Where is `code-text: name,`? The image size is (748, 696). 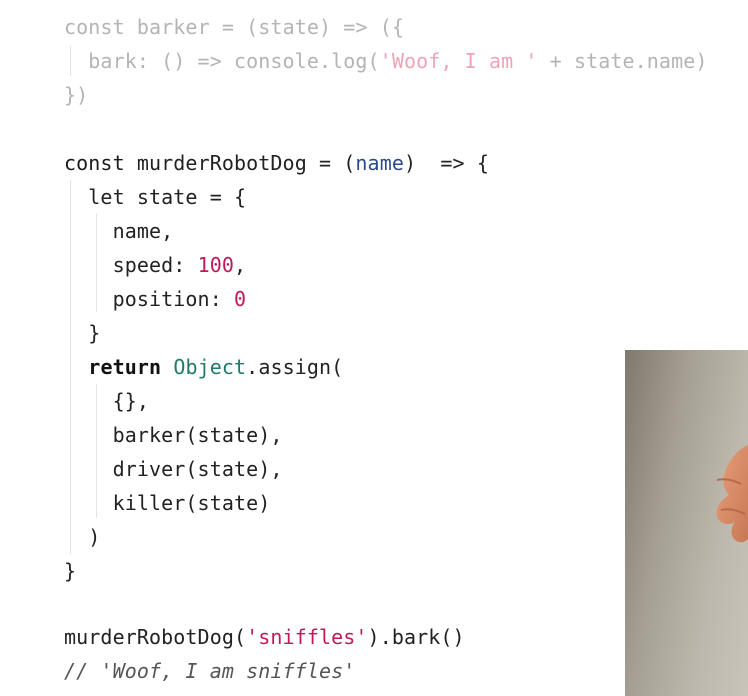
code-text: name, is located at coordinates (119, 231).